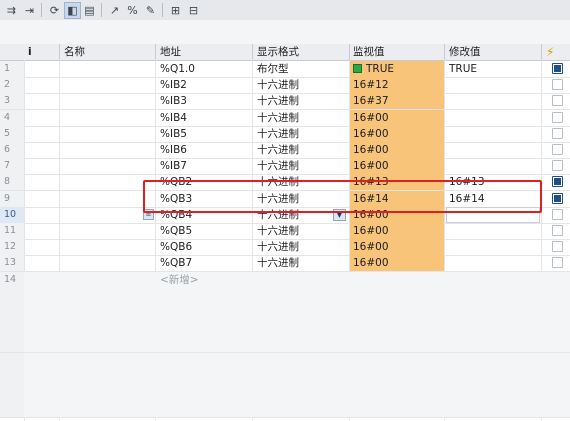 This screenshot has width=570, height=421. What do you see at coordinates (177, 69) in the screenshot?
I see `address-cell: %Q1.0` at bounding box center [177, 69].